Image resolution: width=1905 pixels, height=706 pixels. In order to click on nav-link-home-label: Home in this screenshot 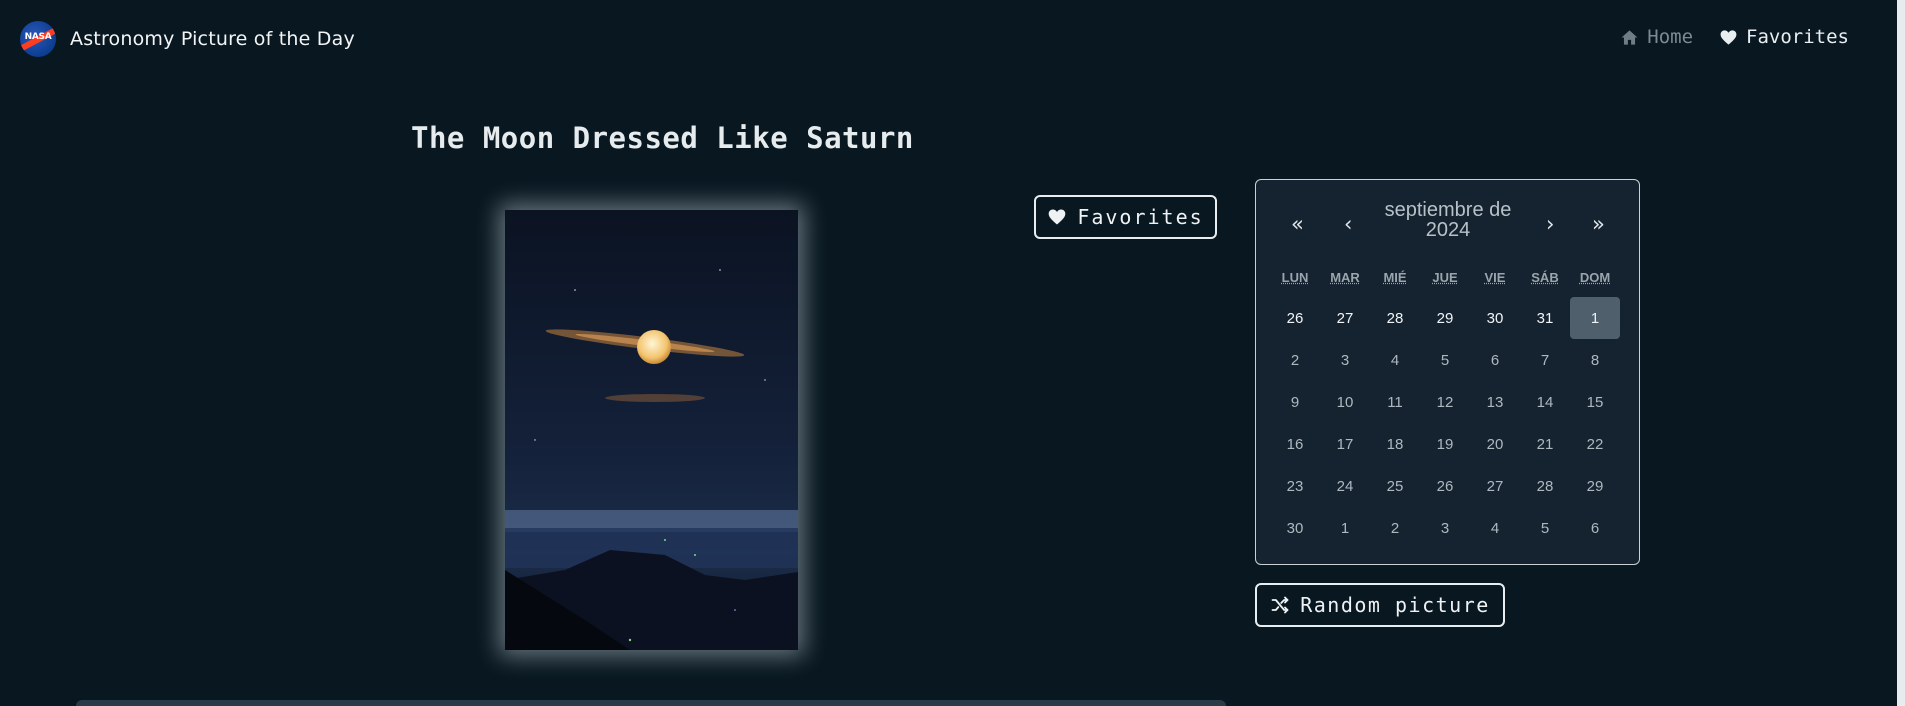, I will do `click(1670, 37)`.